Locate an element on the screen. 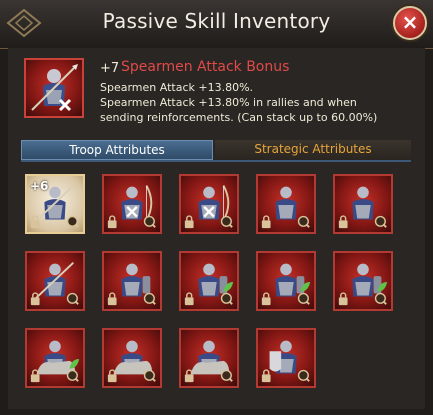 This screenshot has height=415, width=433. tab-troop-attributes: Troop Attributes is located at coordinates (117, 150).